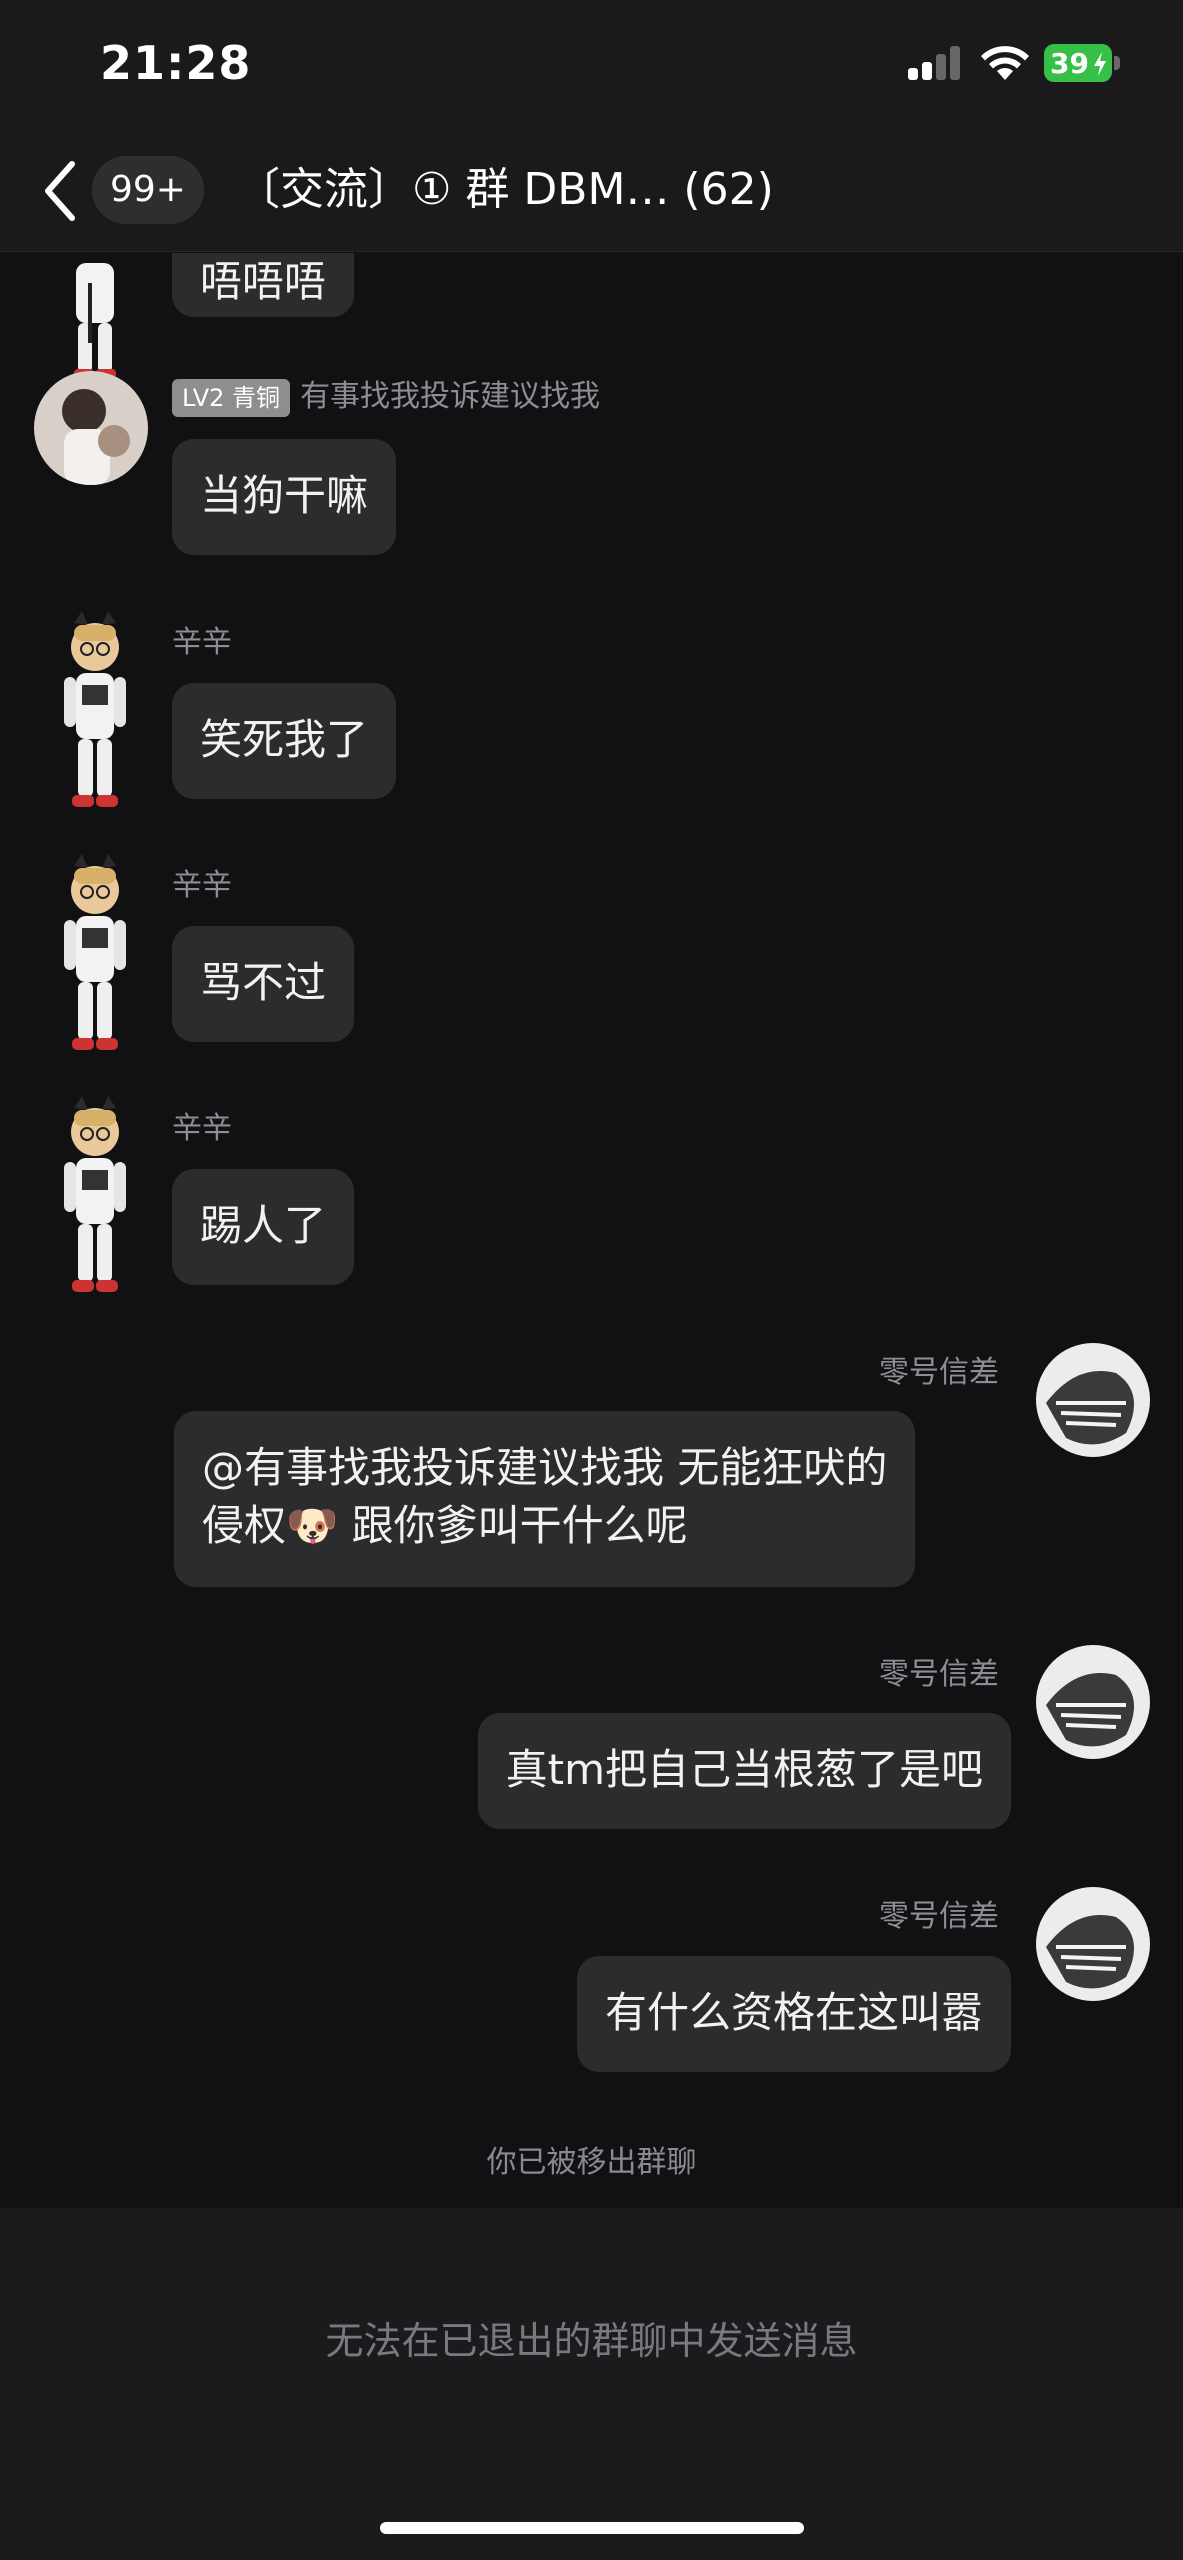  Describe the element at coordinates (592, 2528) in the screenshot. I see `home-indicator` at that location.